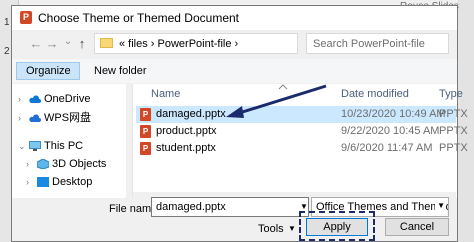  I want to click on tools-button: Tools, so click(271, 229).